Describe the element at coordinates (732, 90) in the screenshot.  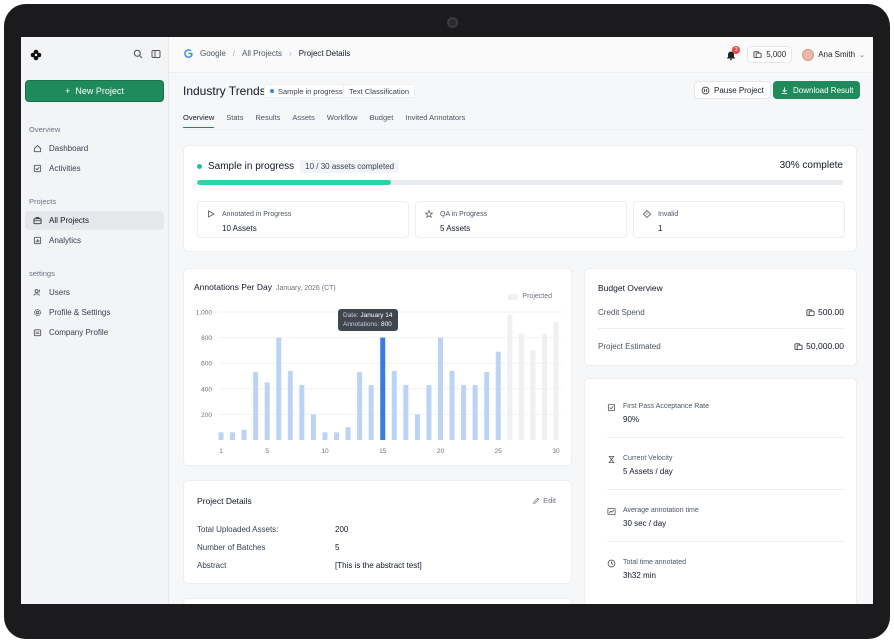
I see `pause-project-button: Pause Project` at that location.